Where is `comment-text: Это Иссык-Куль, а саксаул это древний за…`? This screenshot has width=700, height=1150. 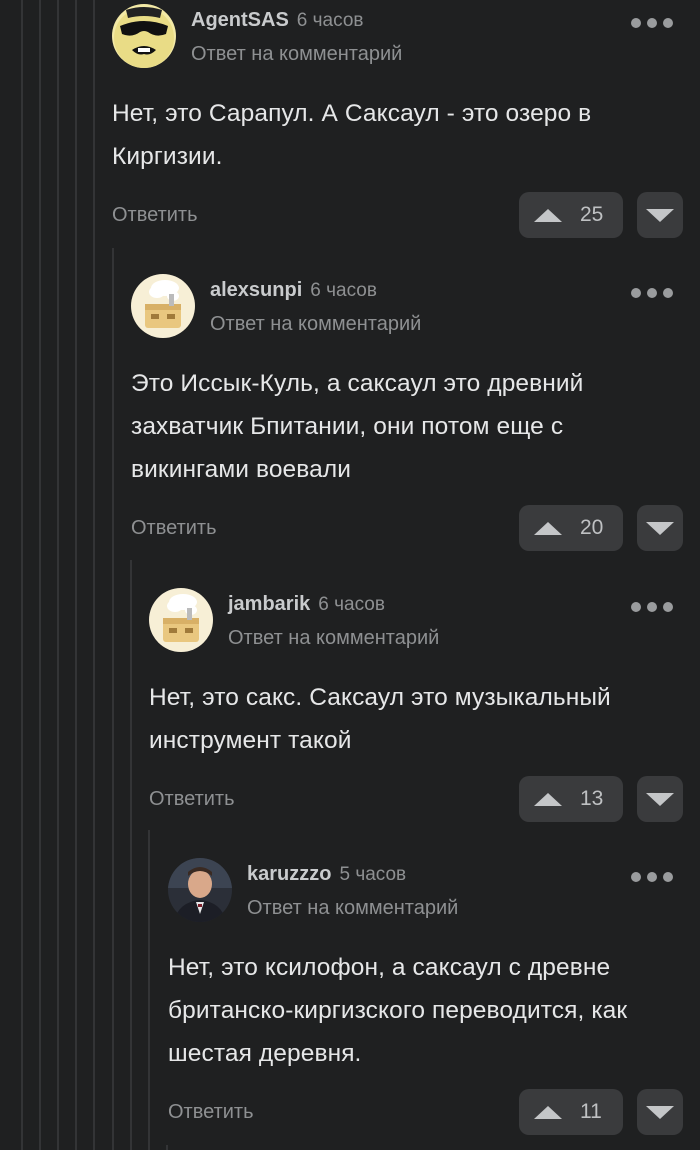
comment-text: Это Иссык-Куль, а саксаул это древний за… is located at coordinates (357, 426).